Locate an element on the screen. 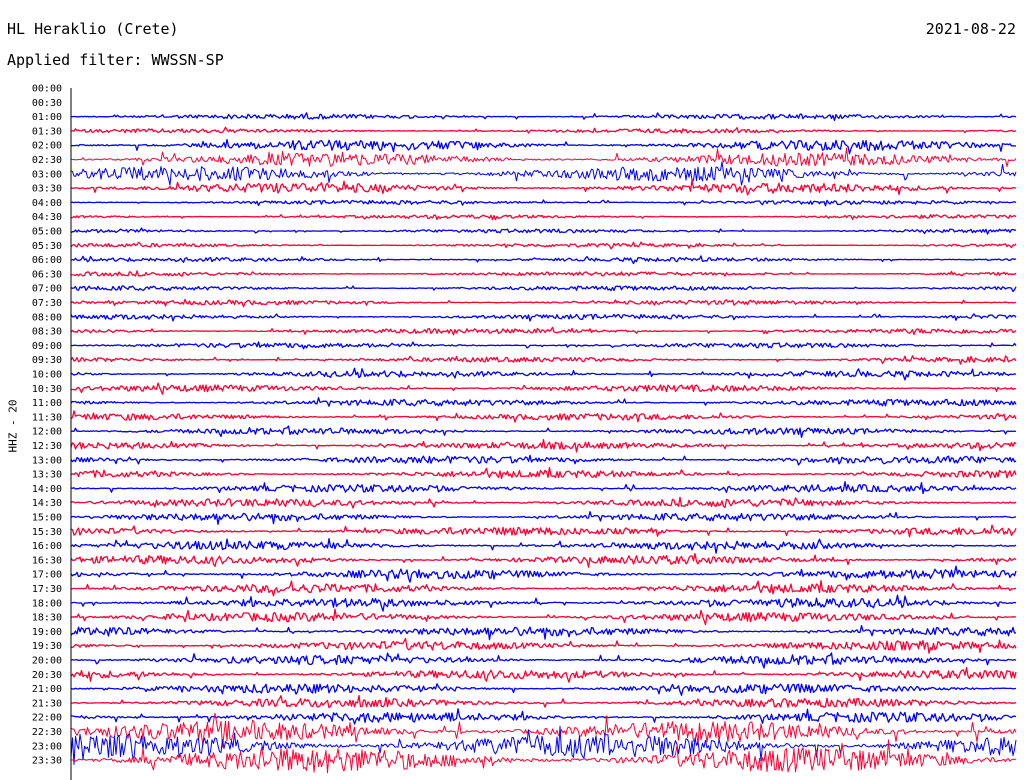  time-tick-label: 18:00 is located at coordinates (47, 603).